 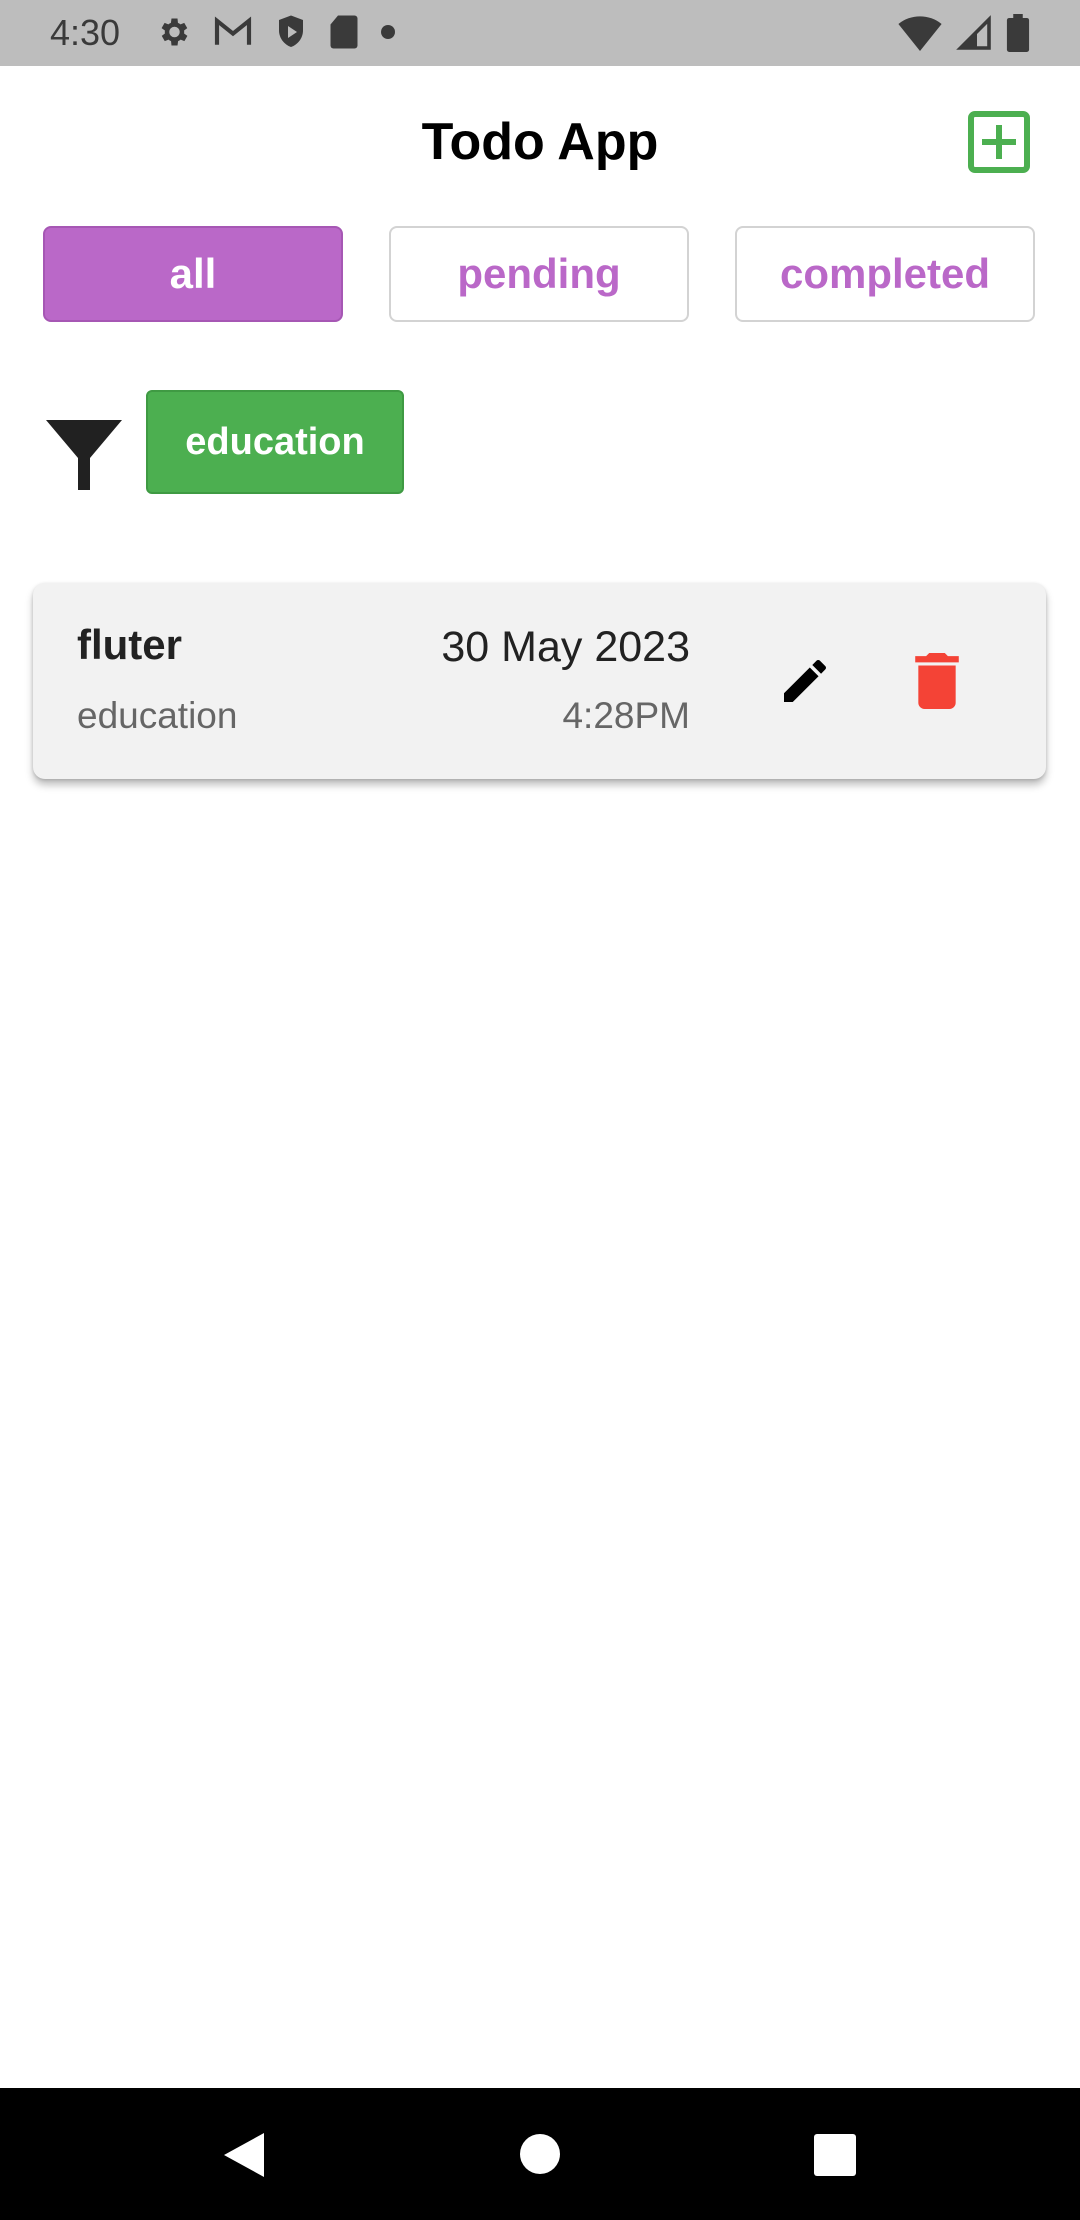 What do you see at coordinates (805, 681) in the screenshot?
I see `edit-icon` at bounding box center [805, 681].